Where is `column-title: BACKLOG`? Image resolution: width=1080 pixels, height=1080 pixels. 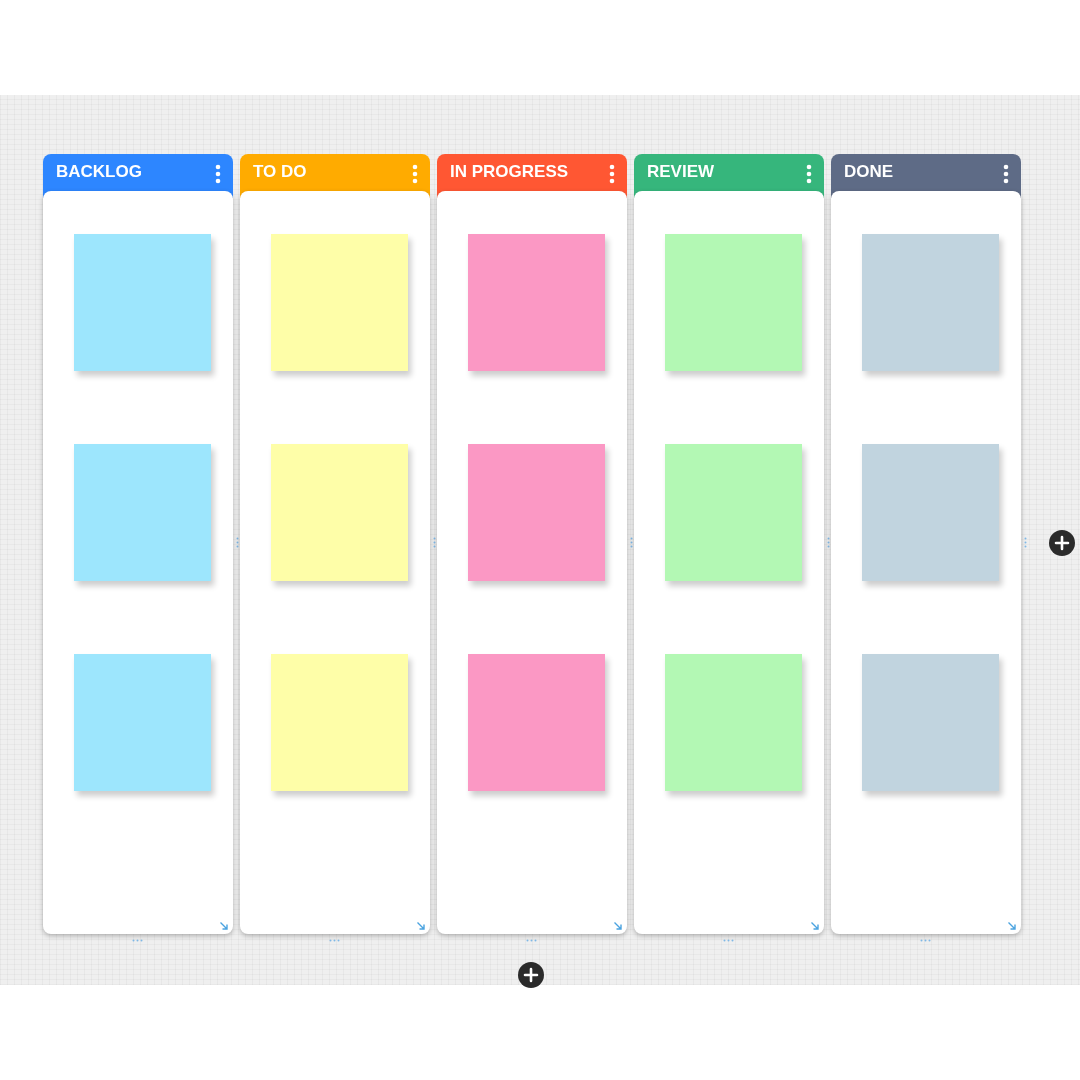
column-title: BACKLOG is located at coordinates (99, 172).